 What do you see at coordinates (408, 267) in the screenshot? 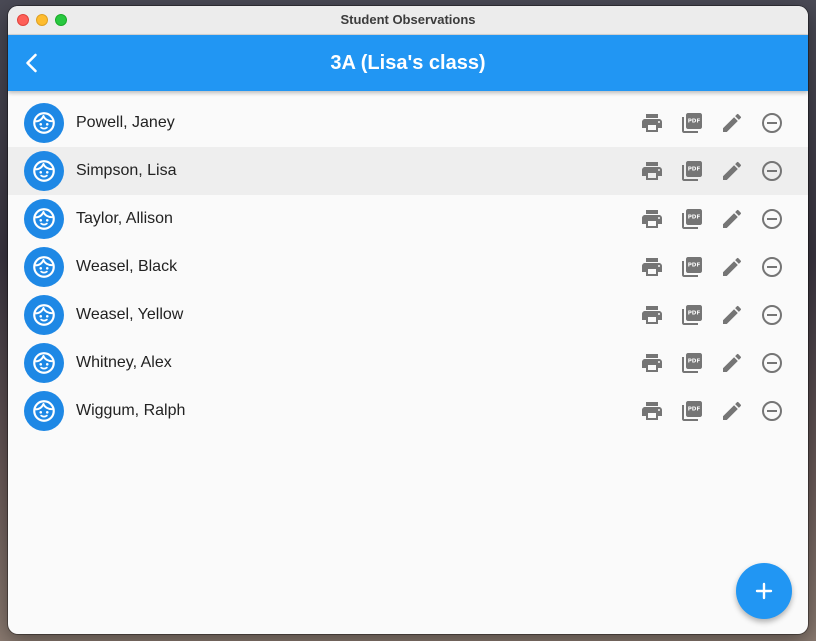
I see `student-row: Weasel, Black PDF` at bounding box center [408, 267].